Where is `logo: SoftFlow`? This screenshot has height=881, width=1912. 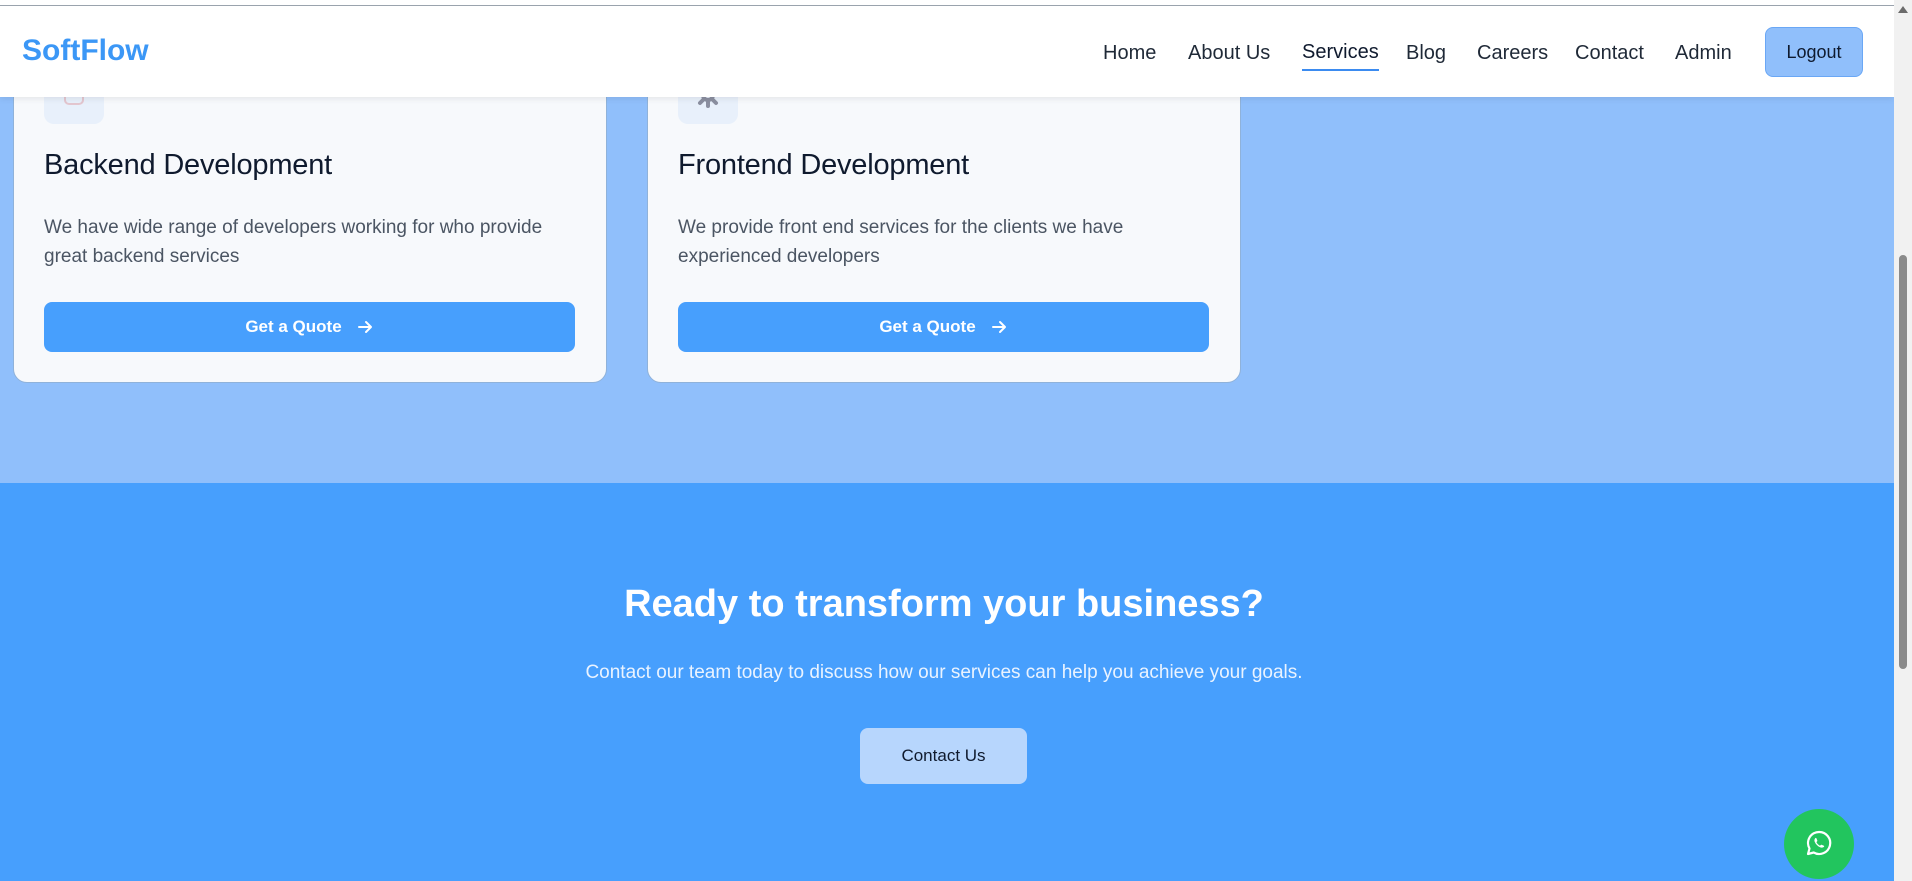
logo: SoftFlow is located at coordinates (85, 51).